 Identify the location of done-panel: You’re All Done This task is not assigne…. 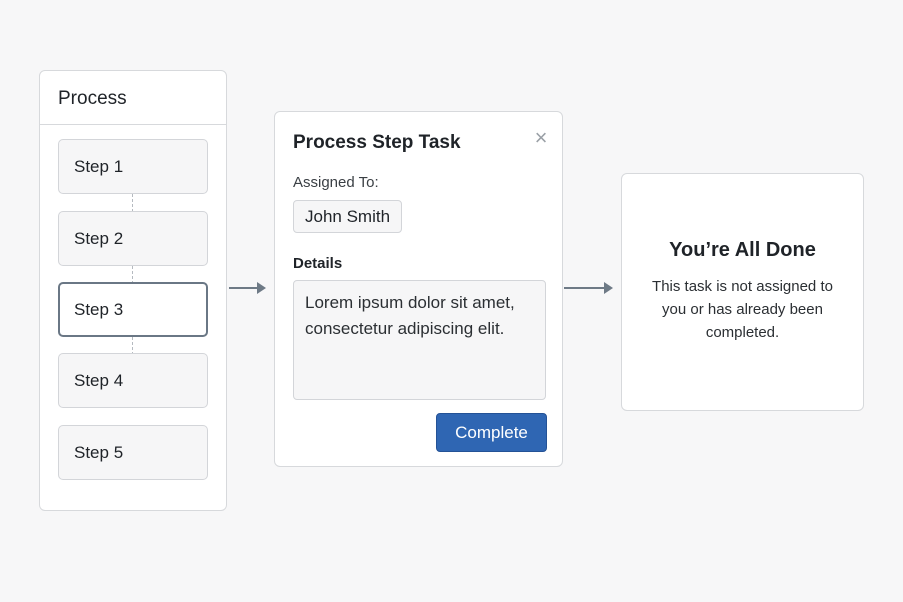
(742, 292).